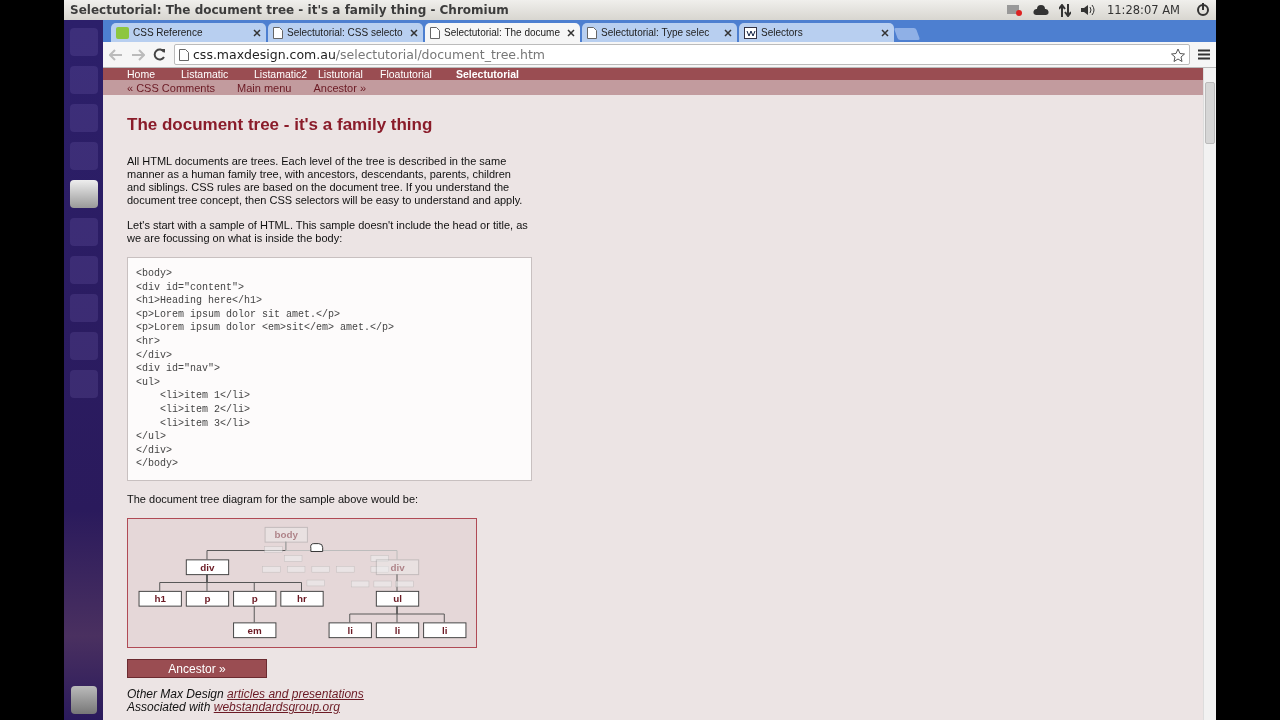  Describe the element at coordinates (816, 32) in the screenshot. I see `browser-tab: Selectors` at that location.